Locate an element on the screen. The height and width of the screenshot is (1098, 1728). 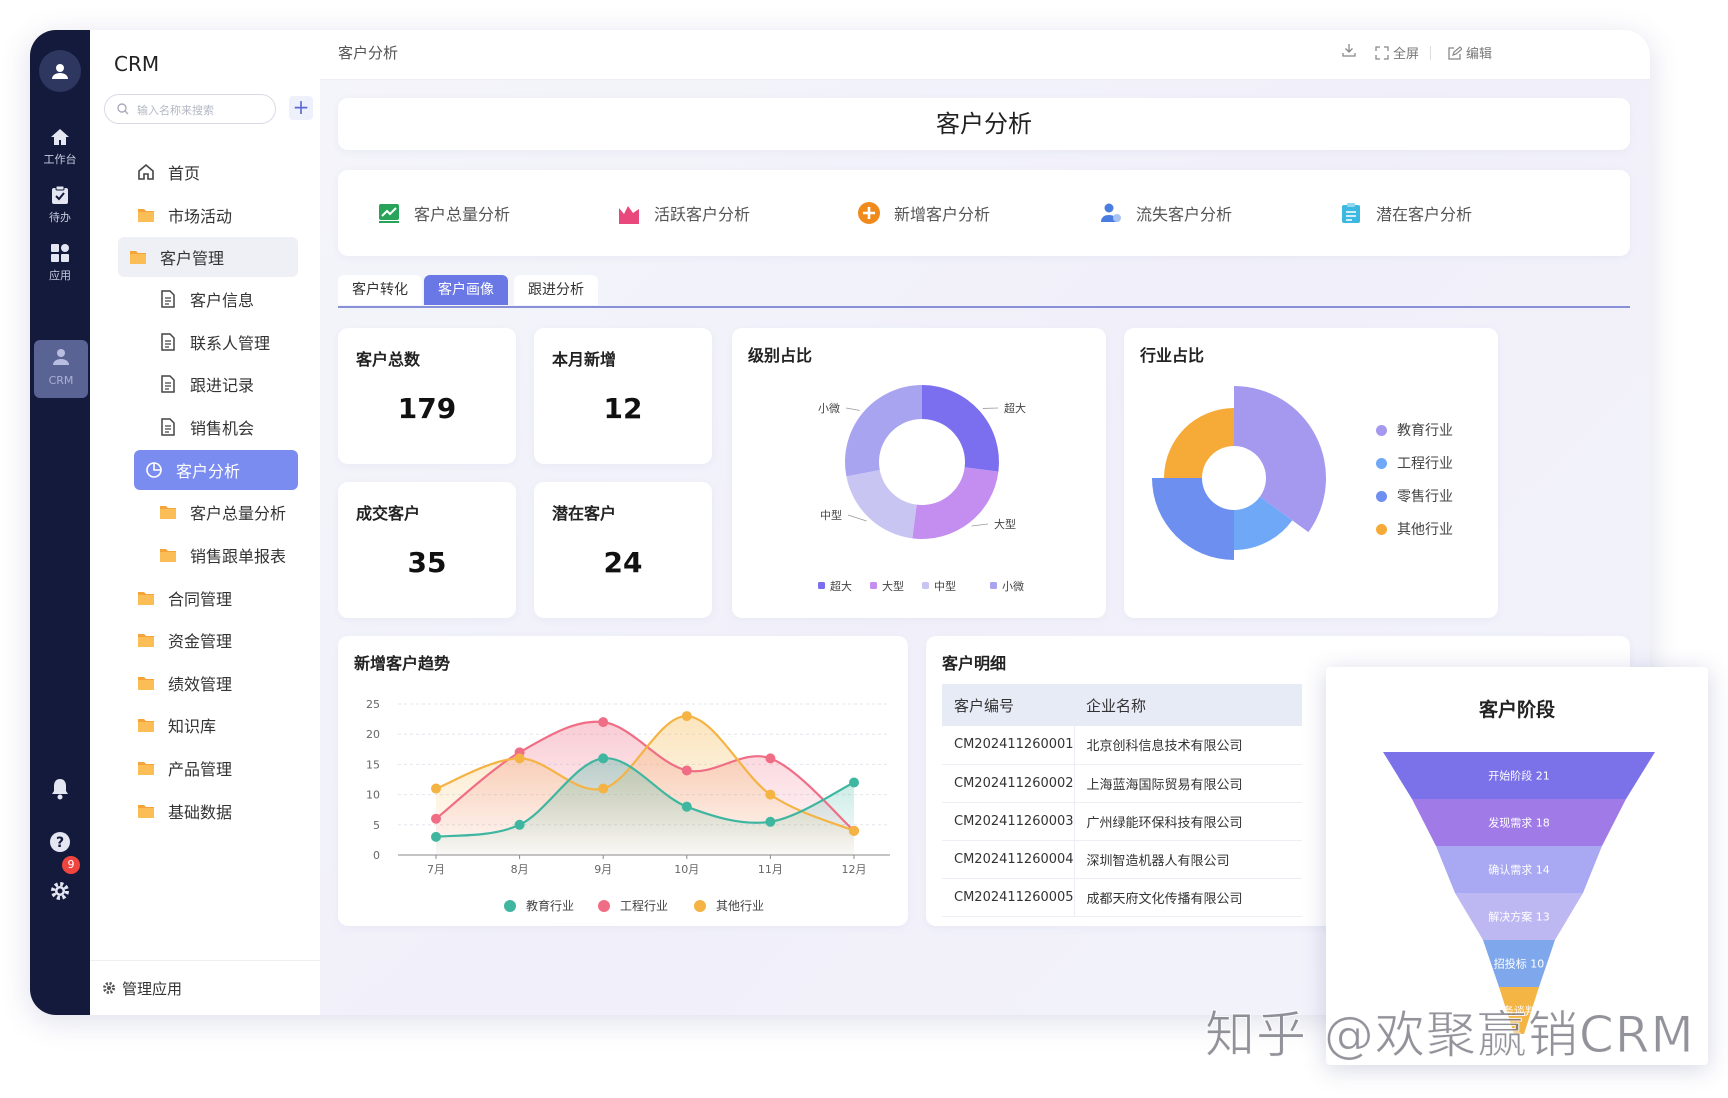
legend-label: 小微 is located at coordinates (1013, 586).